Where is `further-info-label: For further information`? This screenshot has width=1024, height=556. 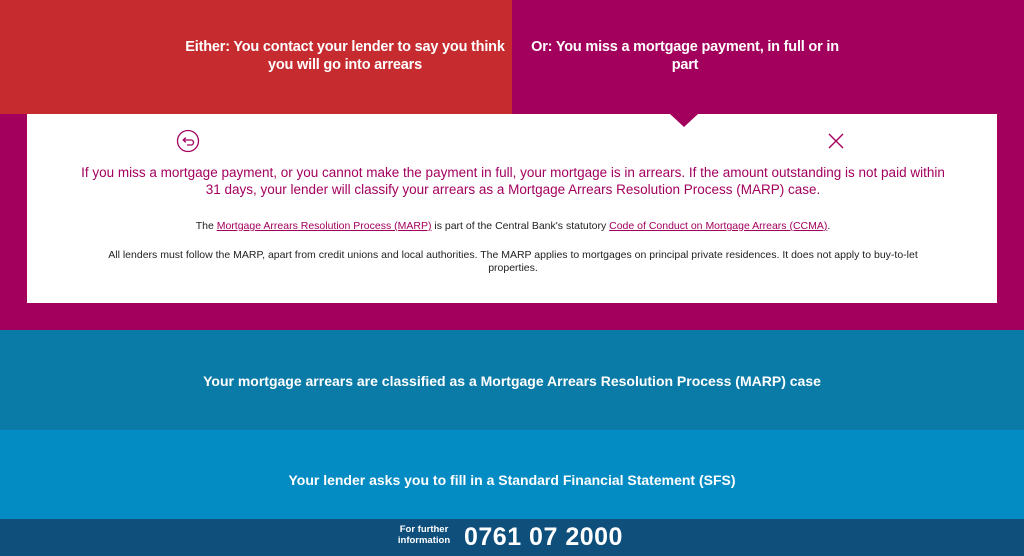
further-info-label: For further information is located at coordinates (424, 535).